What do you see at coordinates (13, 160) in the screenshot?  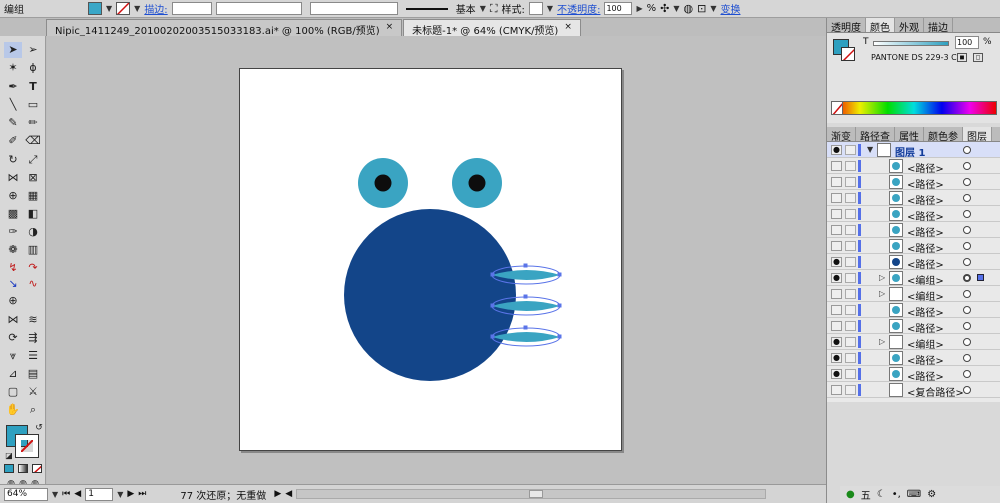 I see `rotate-tool-icon: ↻` at bounding box center [13, 160].